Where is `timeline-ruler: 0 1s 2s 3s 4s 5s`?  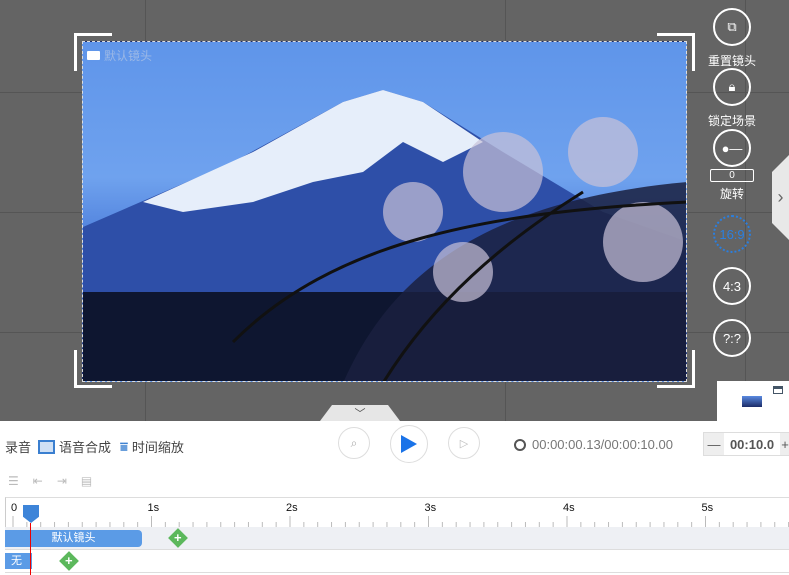
timeline-ruler: 0 1s 2s 3s 4s 5s is located at coordinates (397, 512).